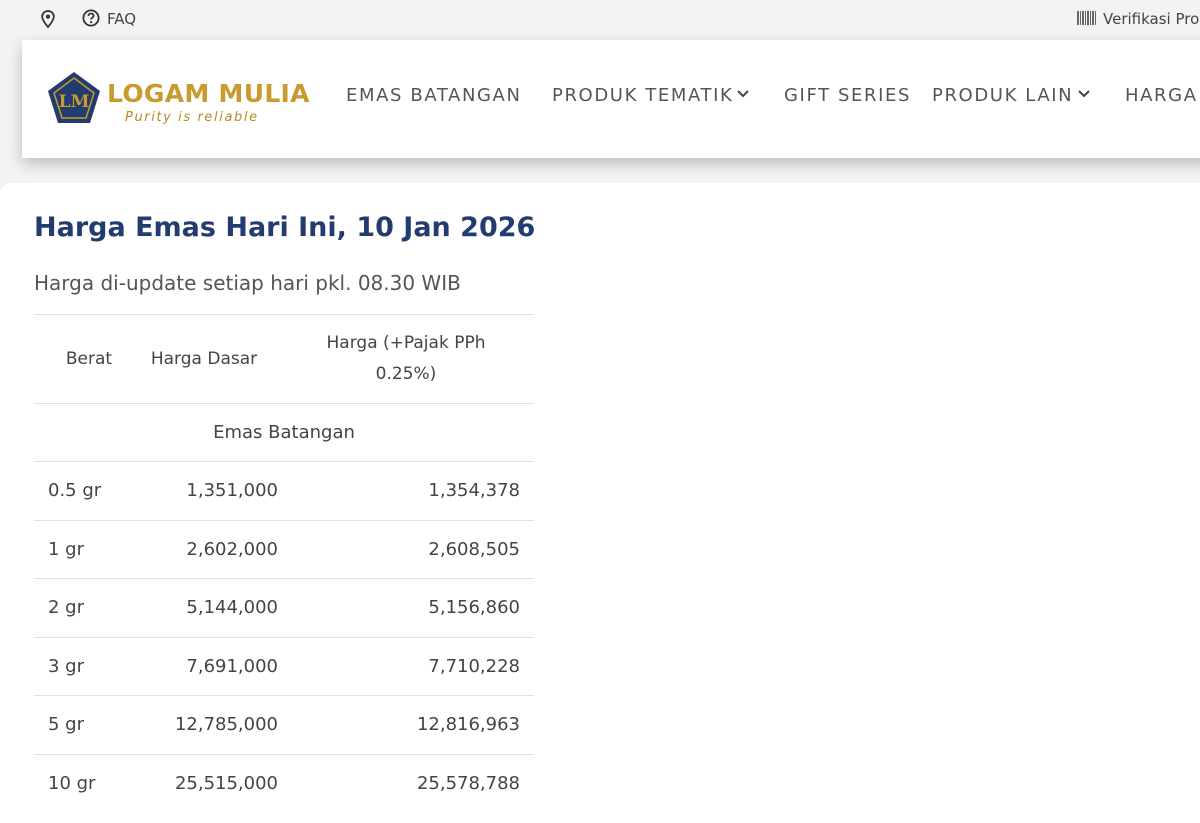  I want to click on cell-harga-dasar: 7,691,000, so click(204, 666).